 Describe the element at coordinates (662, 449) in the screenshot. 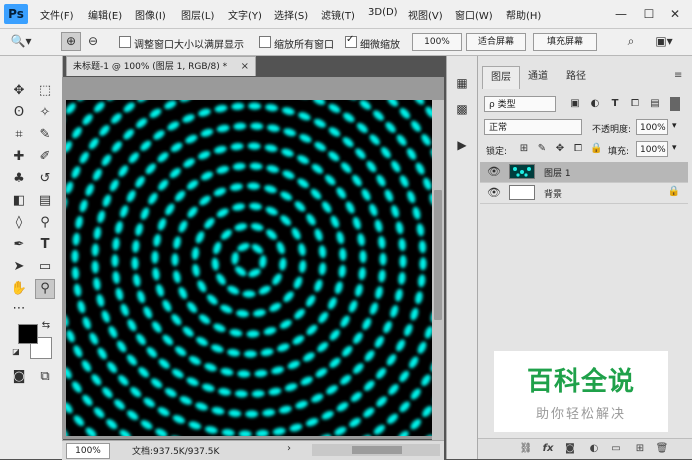

I see `trash-icon: 🗑` at that location.